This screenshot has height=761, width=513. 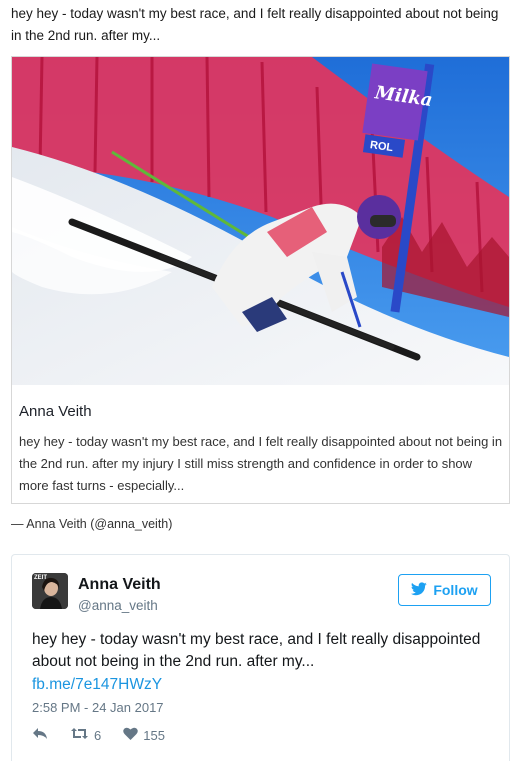 I want to click on screen-name: @anna_veith, so click(x=118, y=605).